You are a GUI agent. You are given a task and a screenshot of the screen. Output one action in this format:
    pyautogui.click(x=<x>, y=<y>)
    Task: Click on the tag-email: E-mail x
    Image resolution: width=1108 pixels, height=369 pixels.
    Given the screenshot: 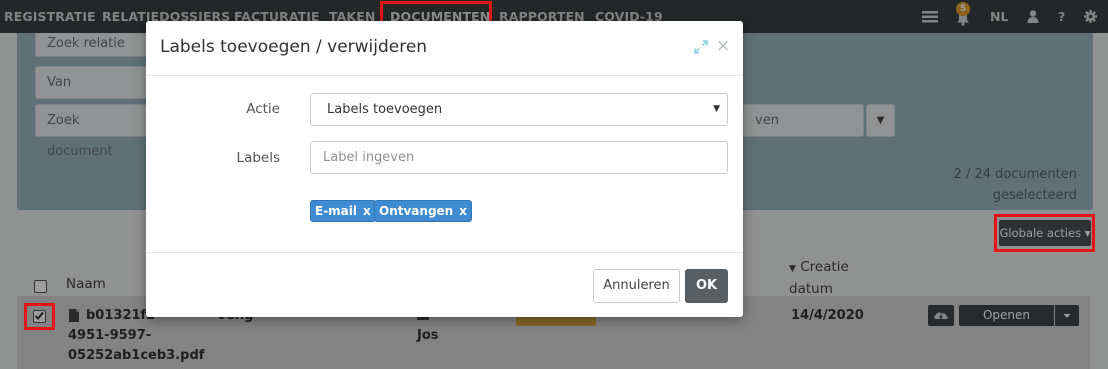 What is the action you would take?
    pyautogui.click(x=343, y=211)
    